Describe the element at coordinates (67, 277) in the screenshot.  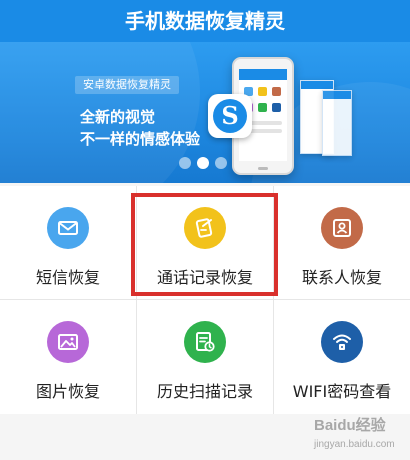
I see `sms-recovery-label: 短信恢复` at that location.